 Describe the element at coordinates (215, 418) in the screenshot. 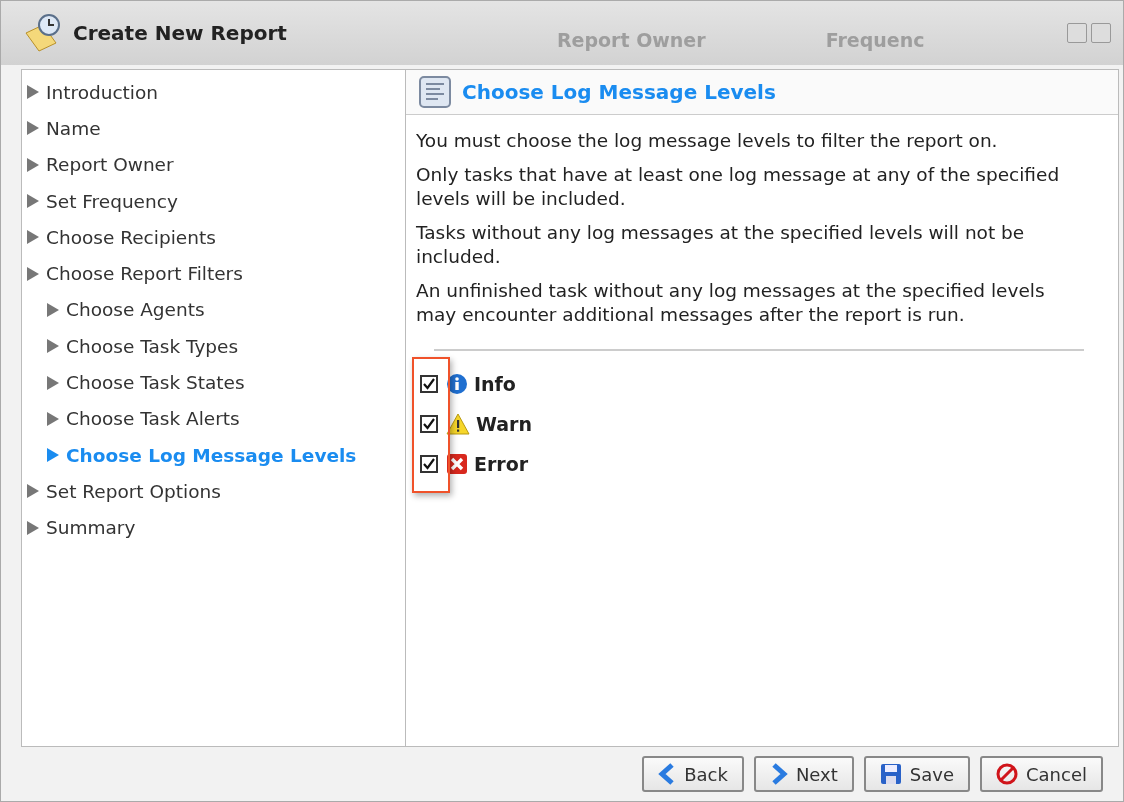

I see `nav-item: Choose Task Alerts` at that location.